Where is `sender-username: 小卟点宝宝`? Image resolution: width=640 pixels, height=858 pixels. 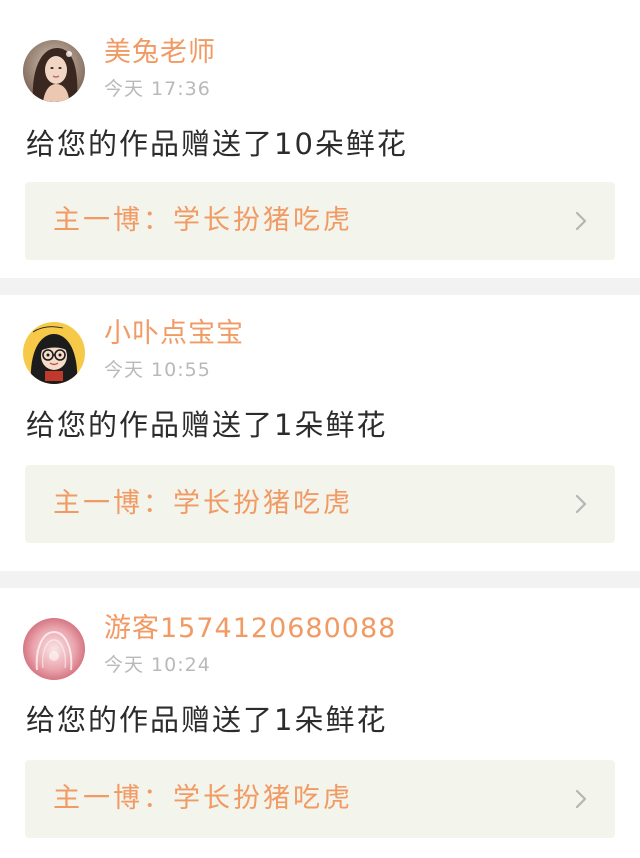
sender-username: 小卟点宝宝 is located at coordinates (174, 334).